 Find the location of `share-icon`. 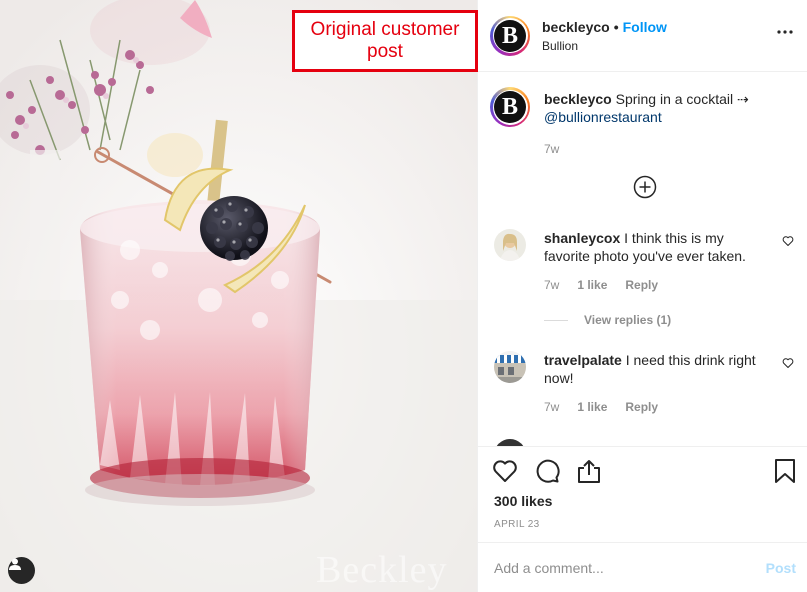

share-icon is located at coordinates (589, 471).